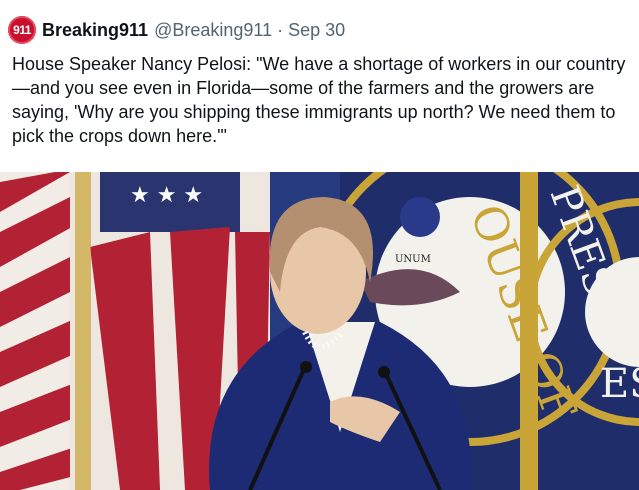  Describe the element at coordinates (95, 30) in the screenshot. I see `display-name: Breaking911` at that location.